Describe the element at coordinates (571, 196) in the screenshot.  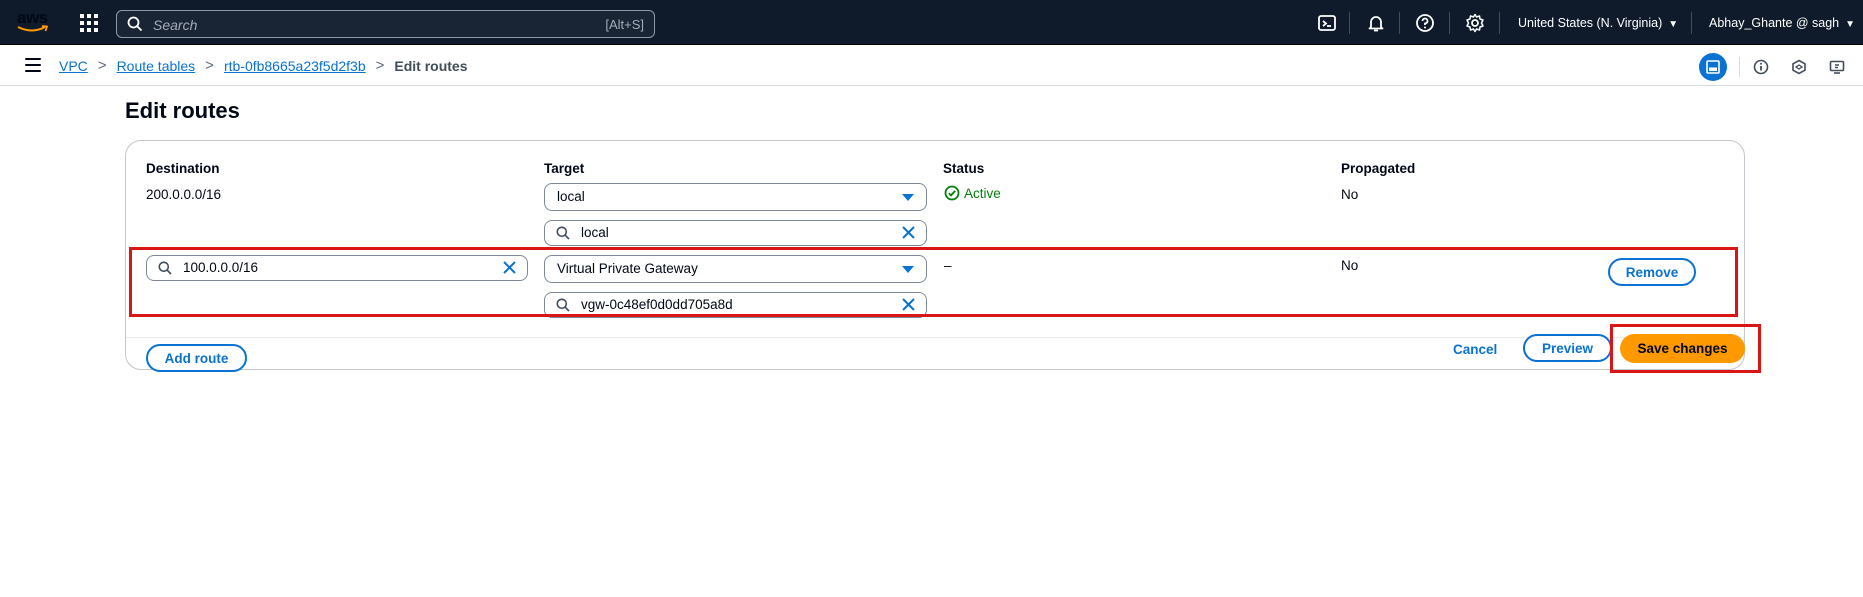
I see `target-select-value: local` at that location.